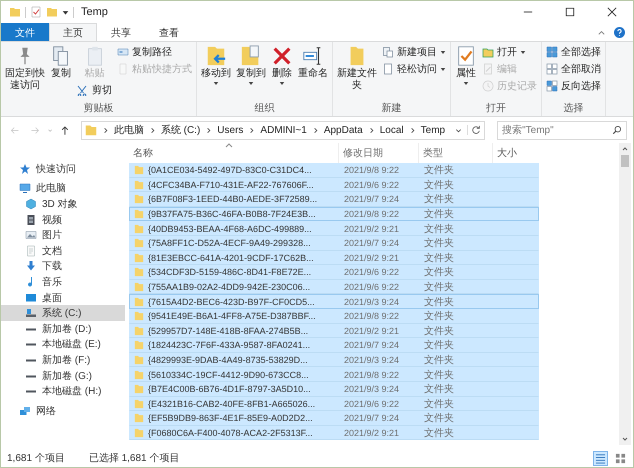 This screenshot has width=634, height=468. What do you see at coordinates (63, 250) in the screenshot?
I see `sidebar-item: 文档` at bounding box center [63, 250].